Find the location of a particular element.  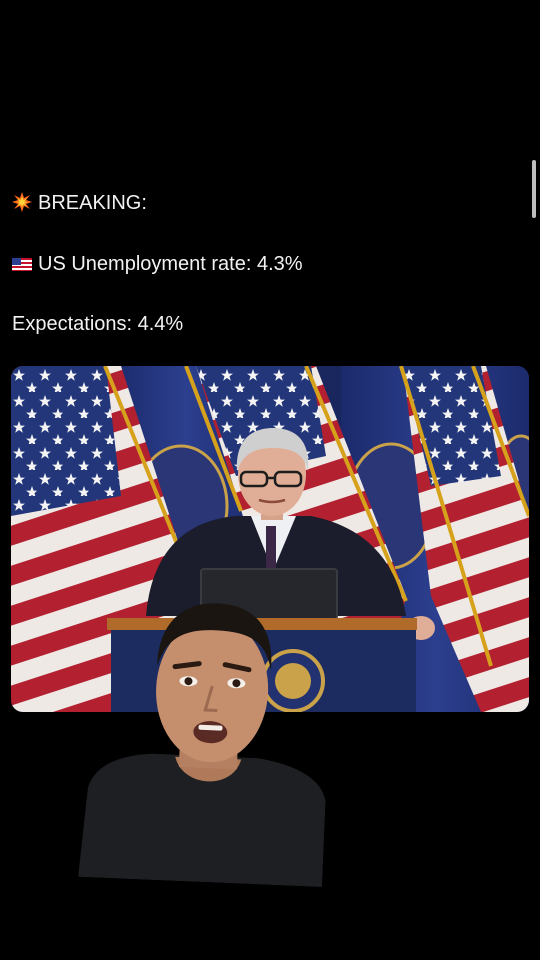

expectations-line: Expectations: 4.4% is located at coordinates (97, 324).